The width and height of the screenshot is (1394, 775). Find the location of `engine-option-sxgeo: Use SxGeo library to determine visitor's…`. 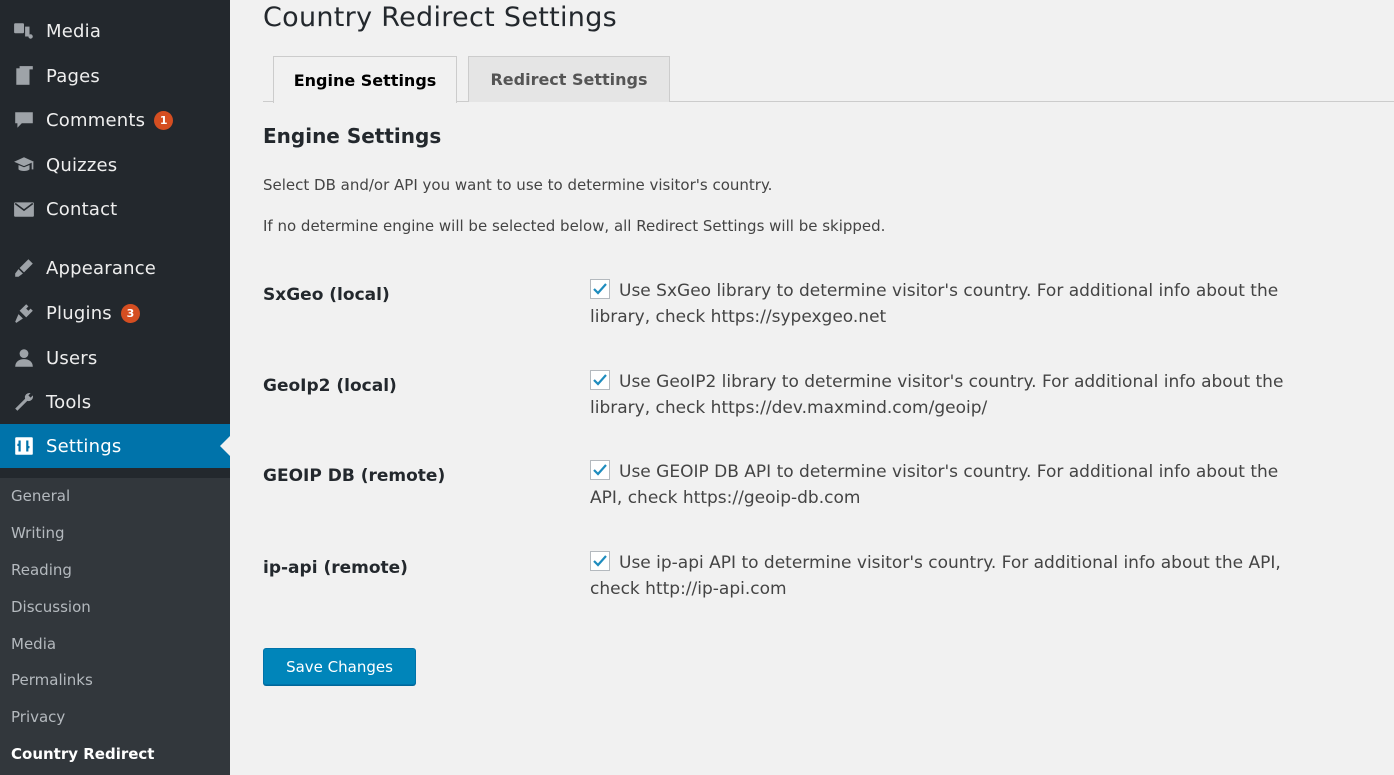

engine-option-sxgeo: Use SxGeo library to determine visitor's… is located at coordinates (985, 304).